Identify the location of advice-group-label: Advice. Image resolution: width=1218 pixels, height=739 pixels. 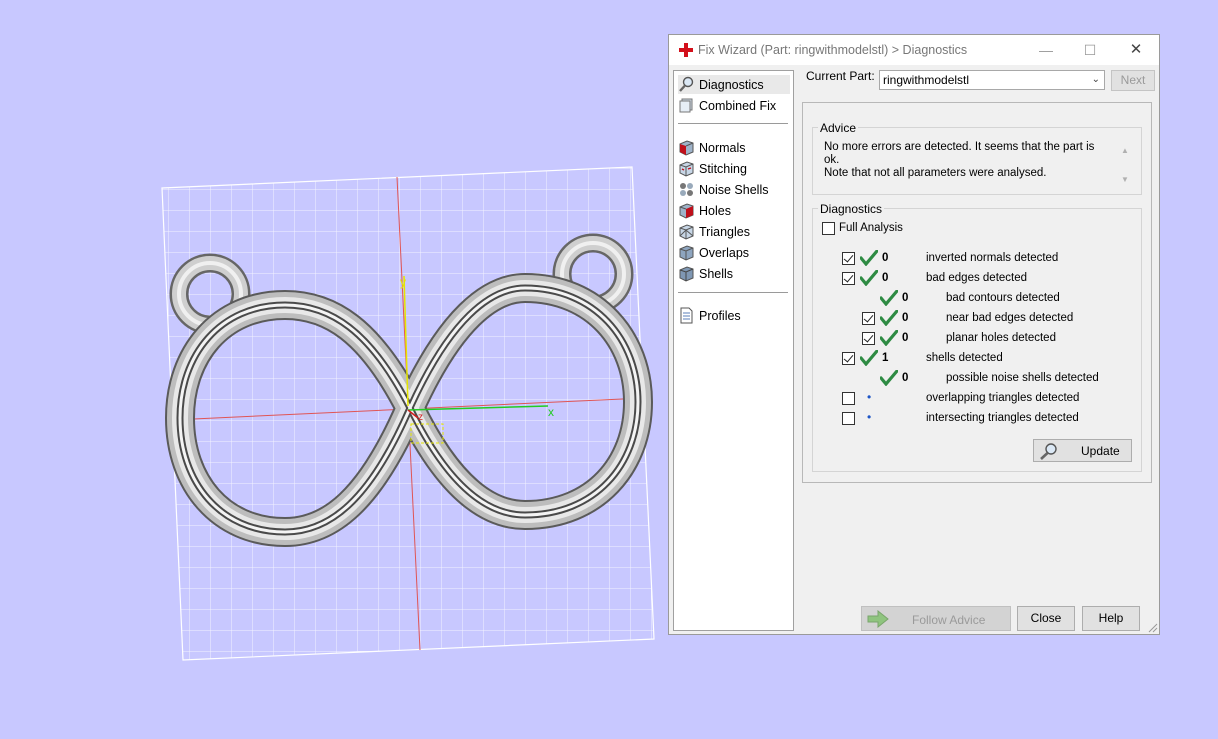
(838, 128).